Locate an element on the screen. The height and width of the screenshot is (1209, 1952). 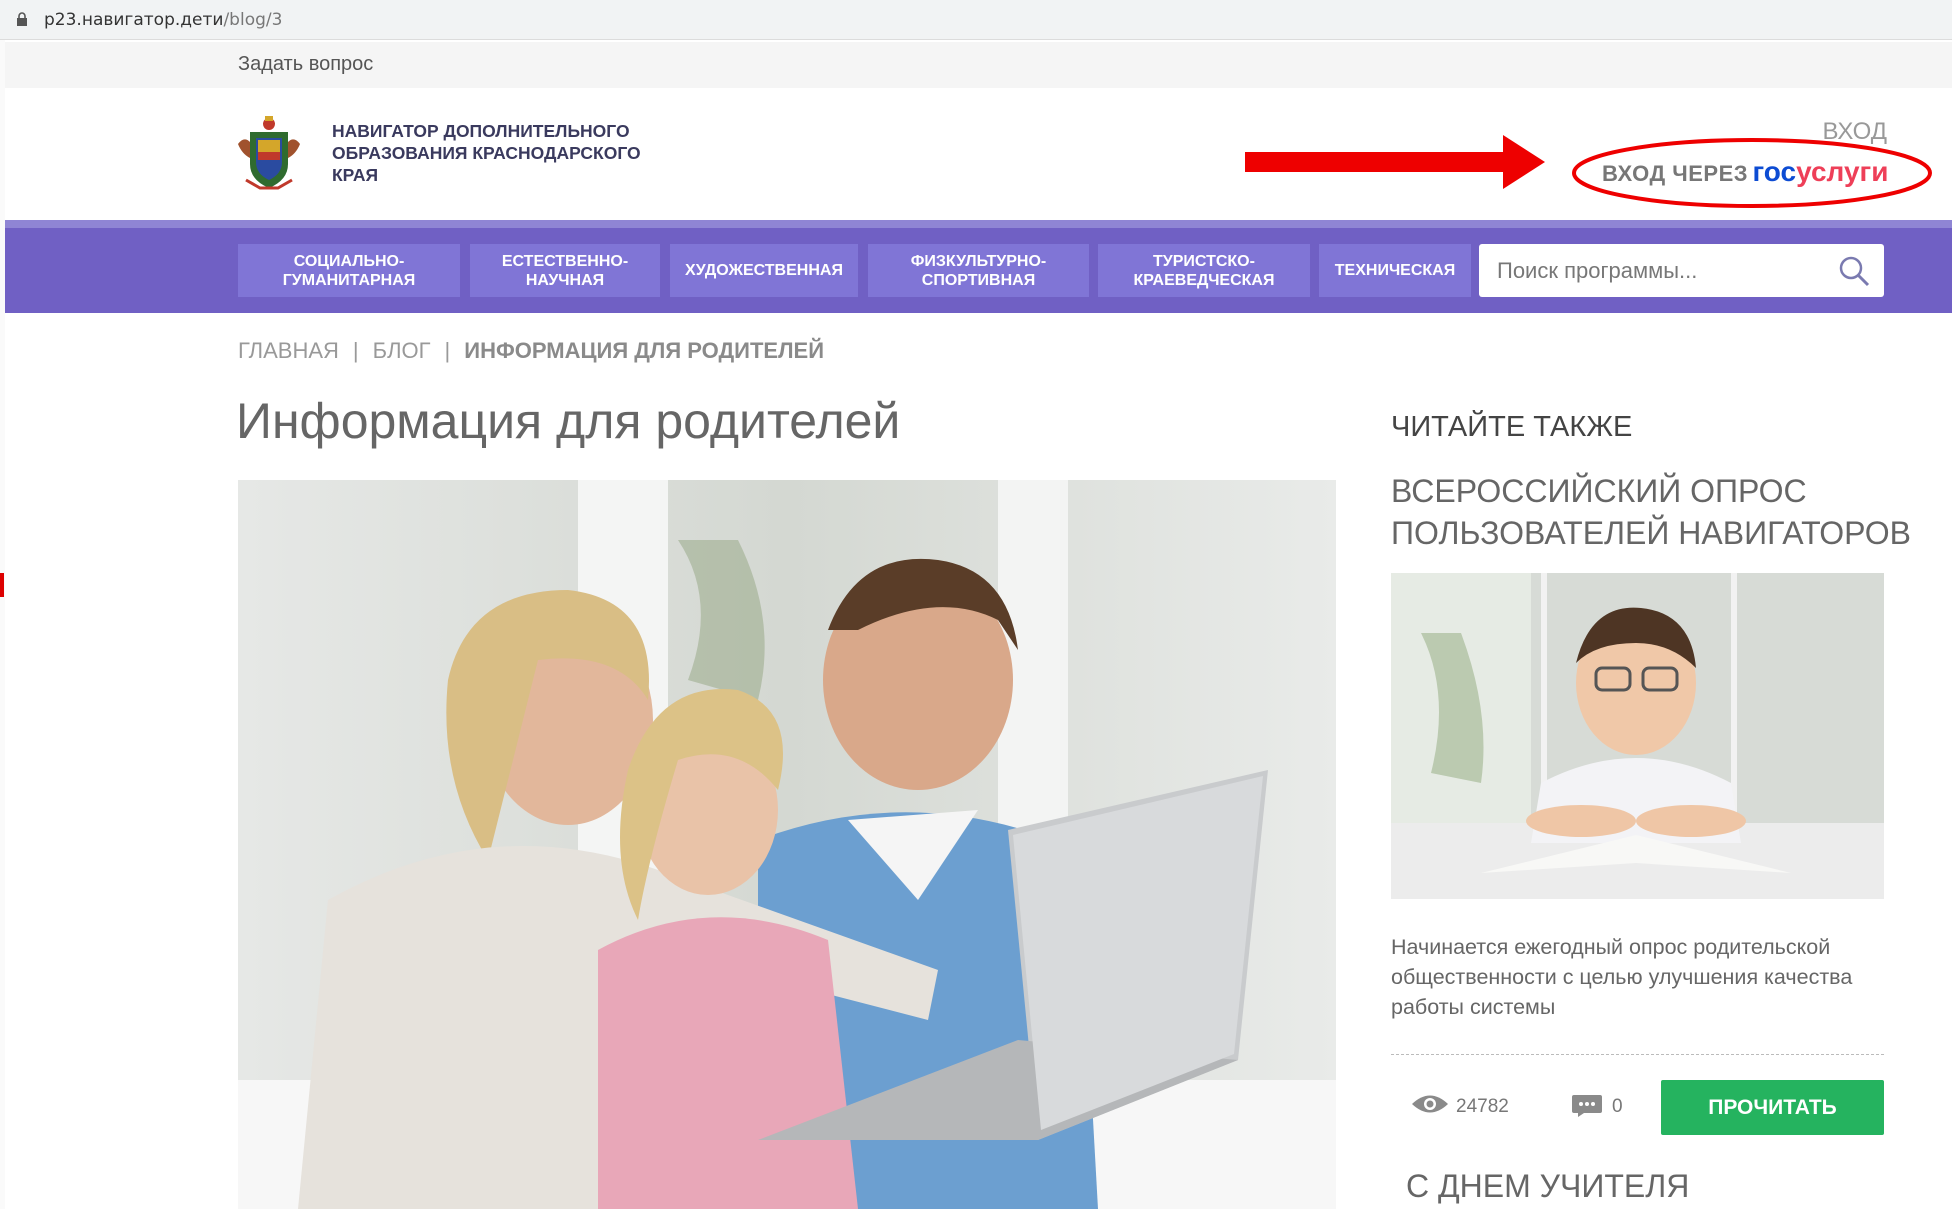
annotation-arrow is located at coordinates (1395, 162).